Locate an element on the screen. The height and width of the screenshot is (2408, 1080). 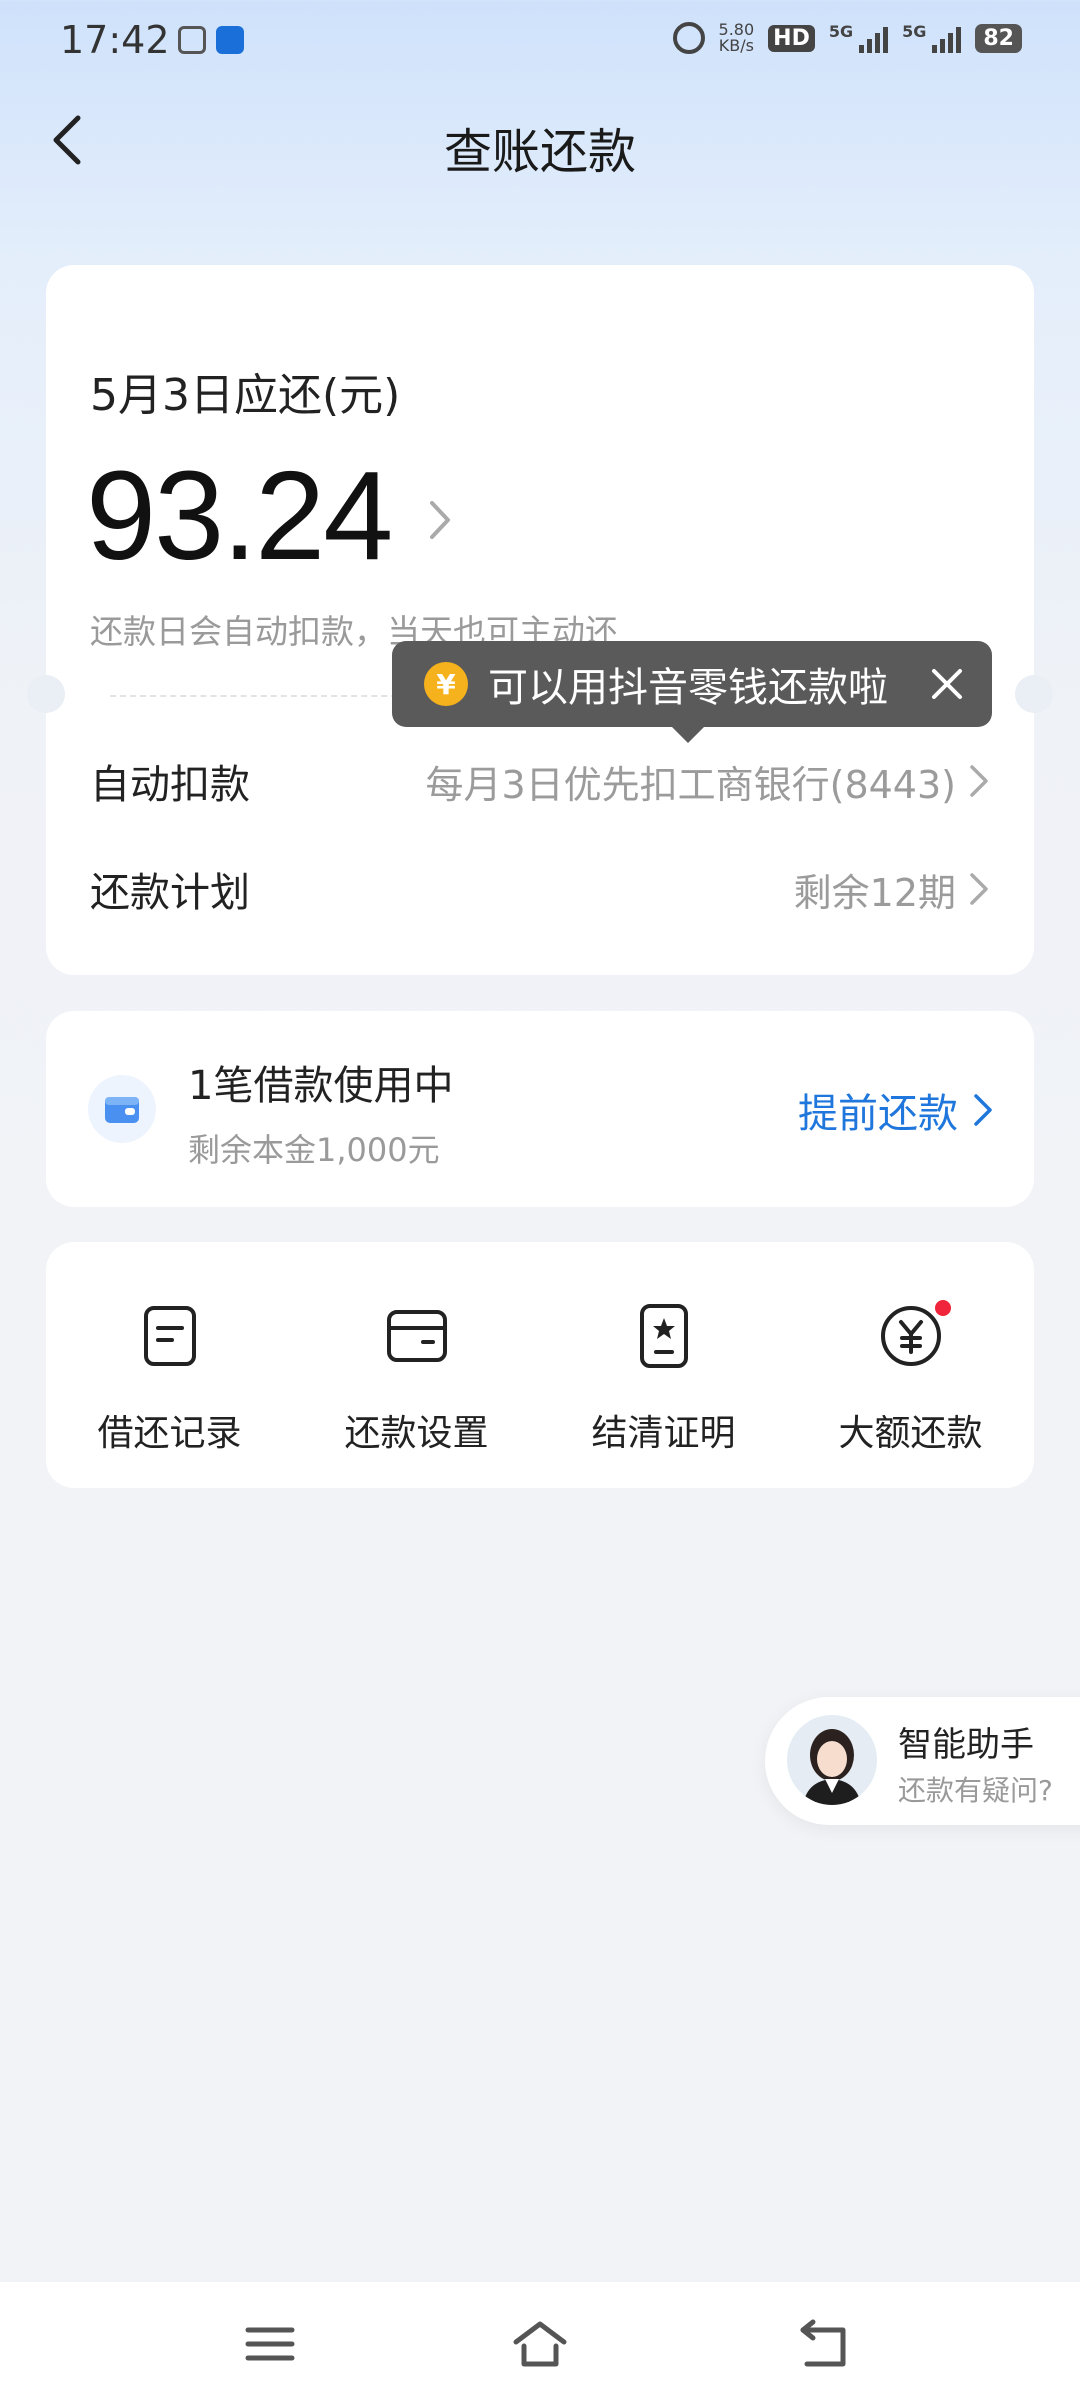
wallet-icon is located at coordinates (122, 1109).